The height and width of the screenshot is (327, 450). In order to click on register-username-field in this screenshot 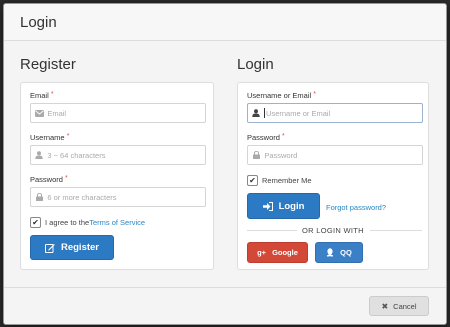, I will do `click(118, 155)`.